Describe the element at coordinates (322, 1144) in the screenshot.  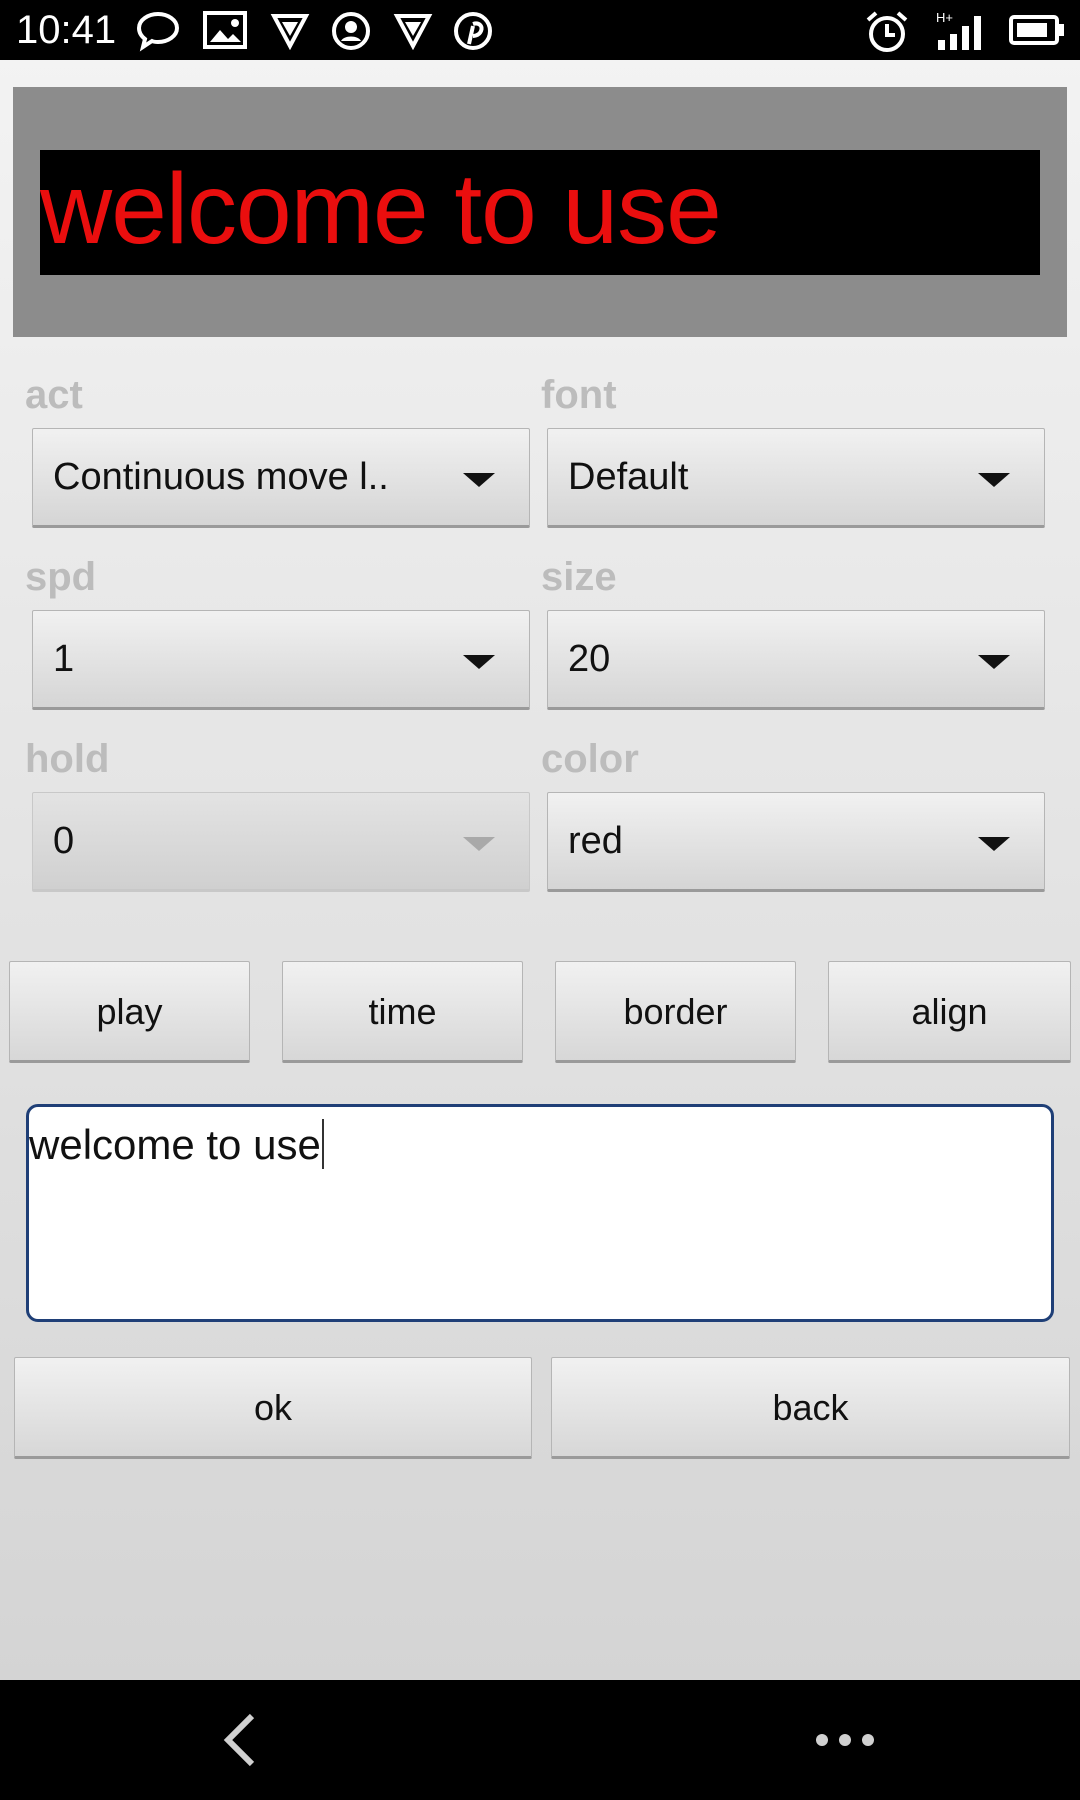
I see `text-cursor` at that location.